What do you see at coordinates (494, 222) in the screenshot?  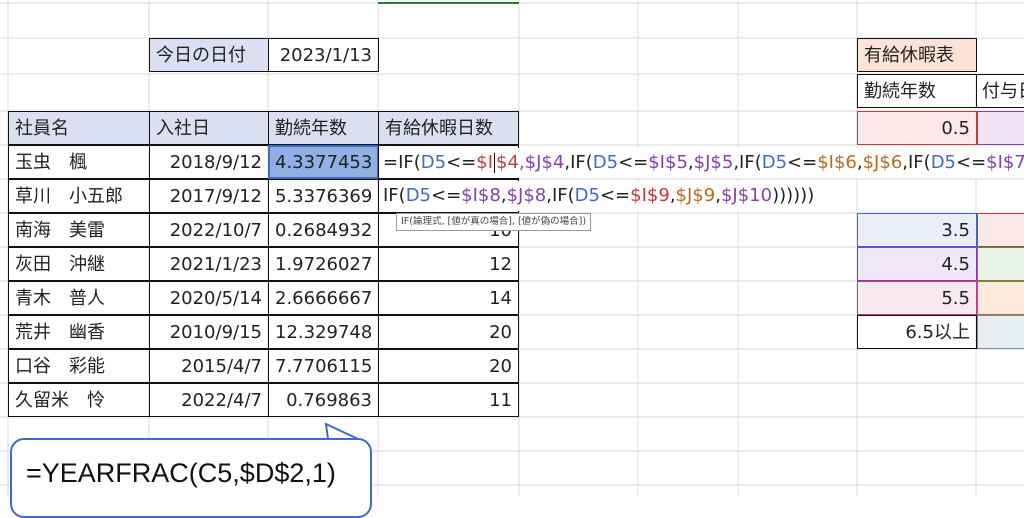 I see `function-tooltip: IF(論理式, [値が真の場合], [値が偽の場合])` at bounding box center [494, 222].